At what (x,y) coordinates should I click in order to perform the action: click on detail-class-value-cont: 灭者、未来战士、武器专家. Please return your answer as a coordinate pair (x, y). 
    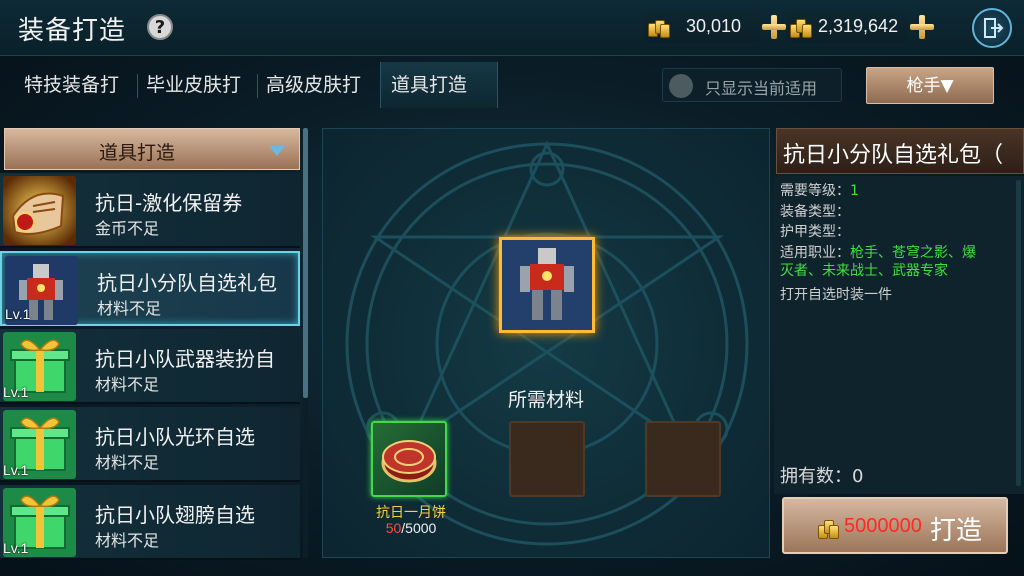
    Looking at the image, I should click on (864, 271).